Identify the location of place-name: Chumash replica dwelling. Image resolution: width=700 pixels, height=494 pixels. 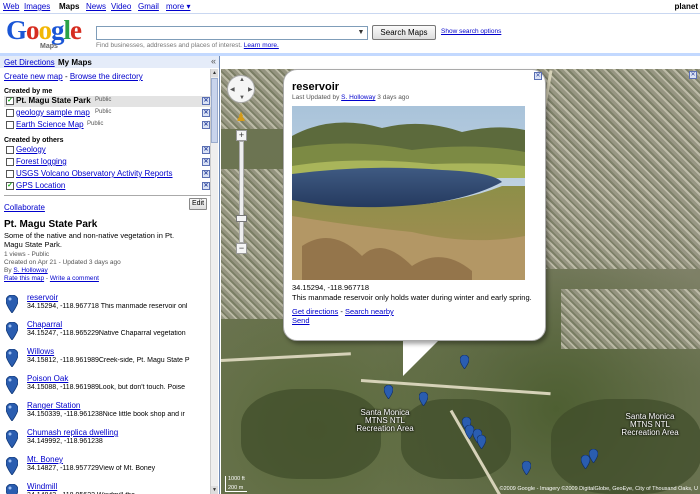
(72, 432).